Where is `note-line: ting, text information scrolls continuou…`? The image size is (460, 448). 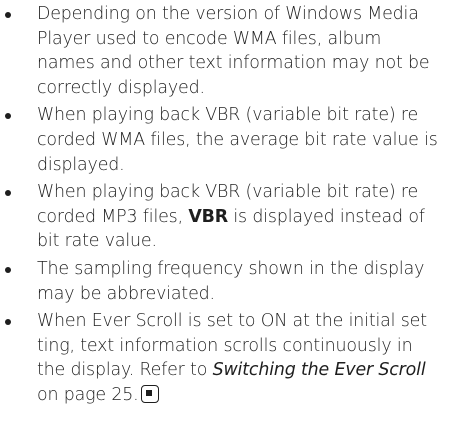 note-line: ting, text information scrolls continuou… is located at coordinates (225, 345).